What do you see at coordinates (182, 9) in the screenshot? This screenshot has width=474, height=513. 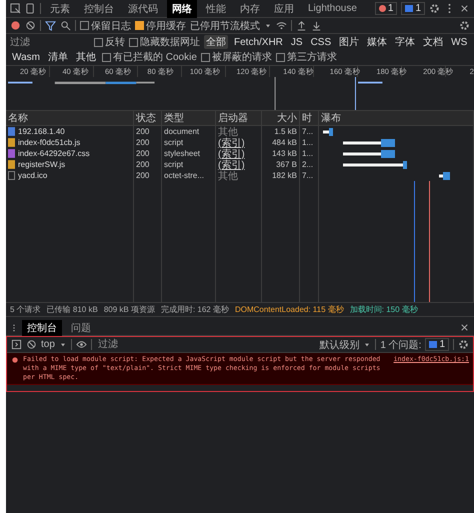 I see `panel-tab: 网络` at bounding box center [182, 9].